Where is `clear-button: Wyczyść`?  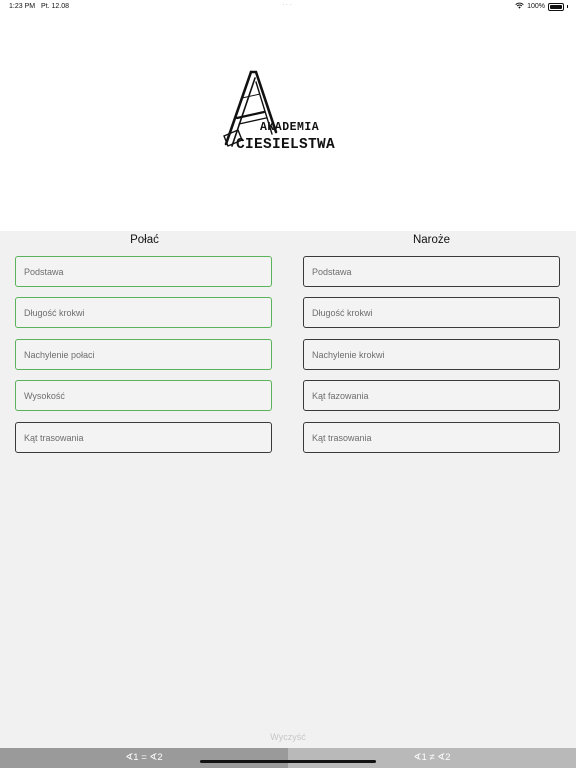 clear-button: Wyczyść is located at coordinates (288, 737).